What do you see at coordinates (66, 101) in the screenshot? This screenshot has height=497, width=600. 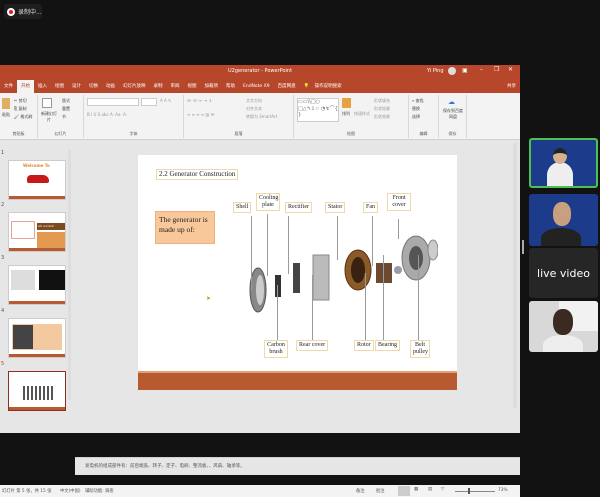 I see `layout-button: 版式` at bounding box center [66, 101].